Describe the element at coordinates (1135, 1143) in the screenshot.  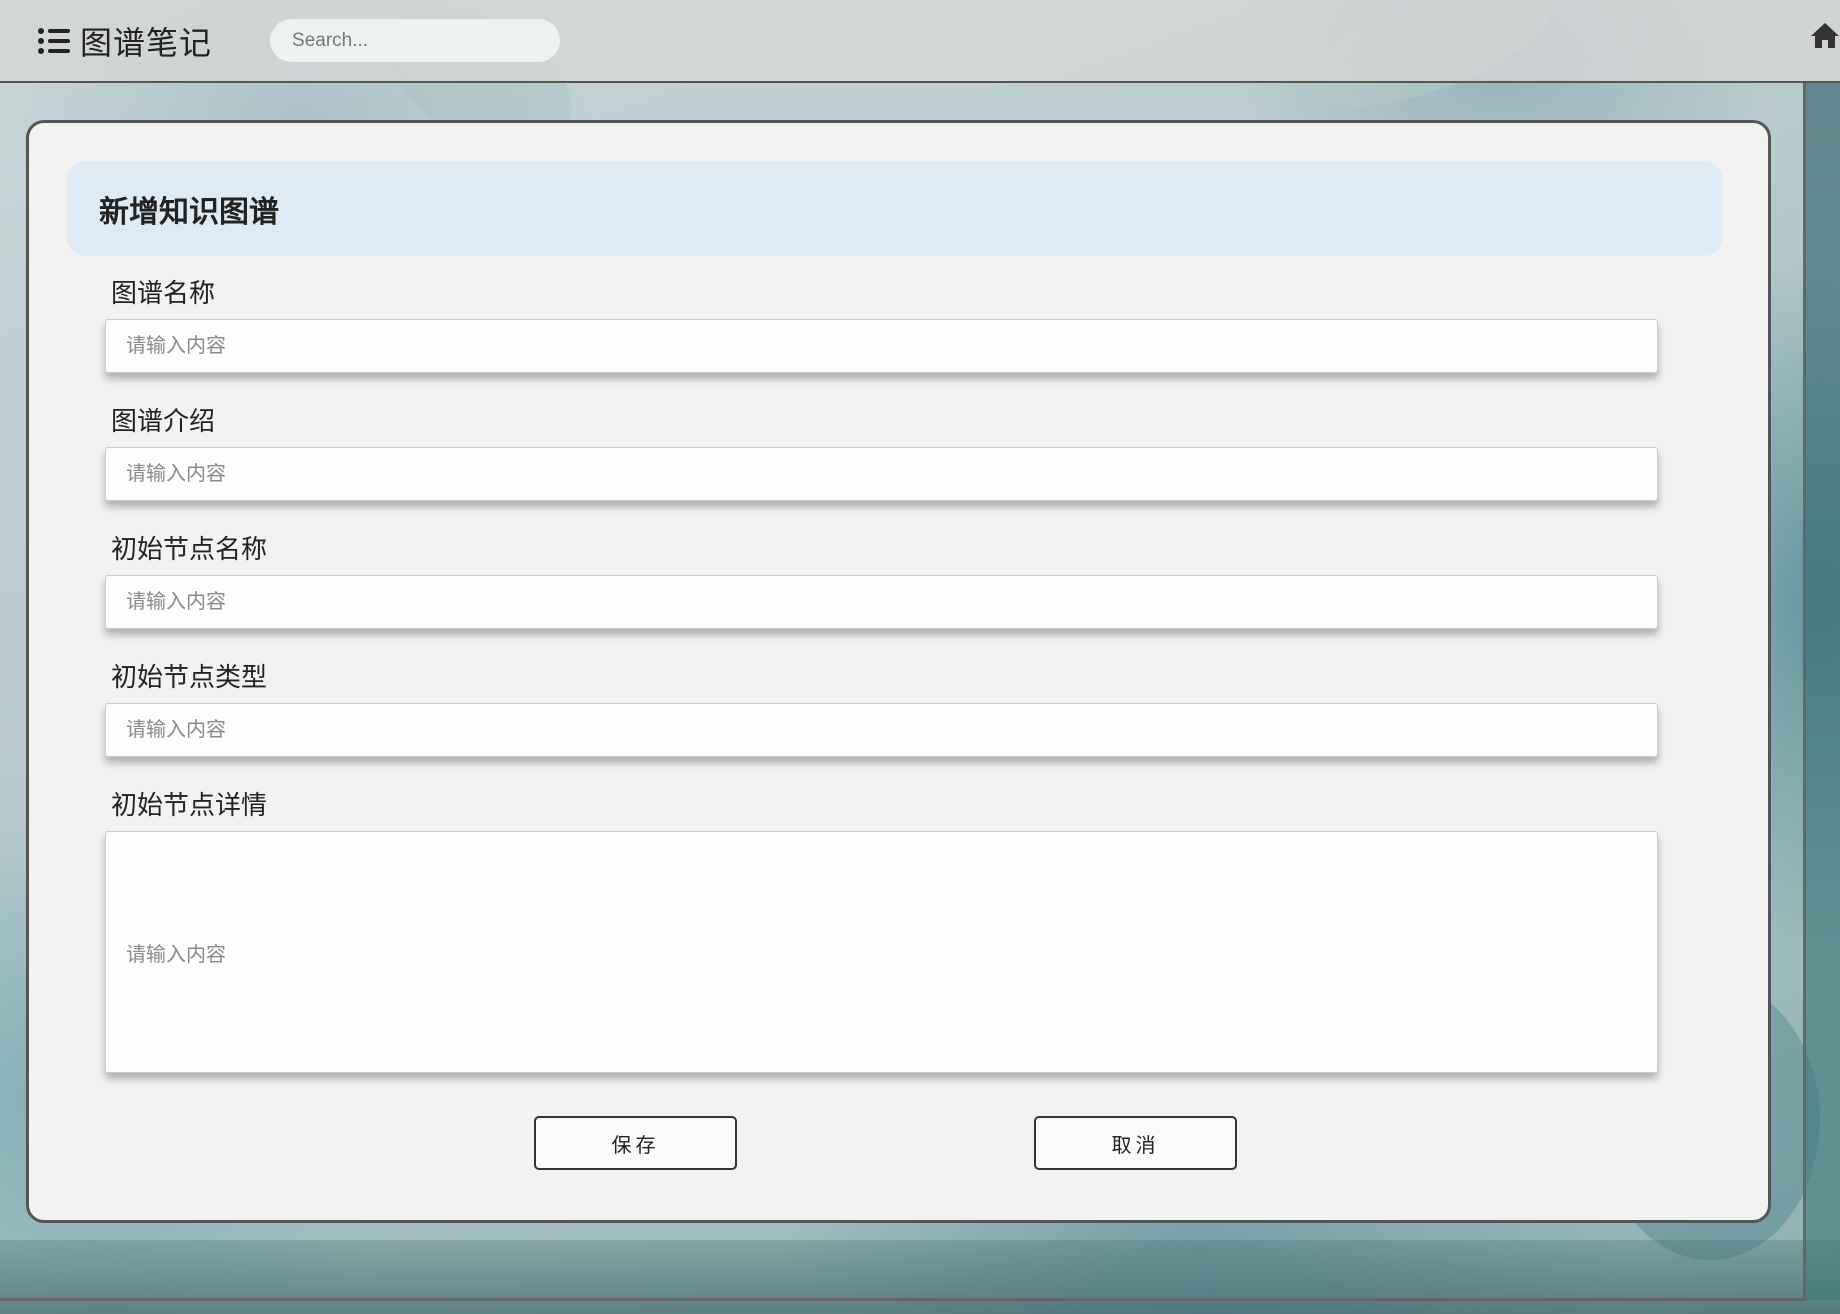
I see `cancel-button: 取消` at that location.